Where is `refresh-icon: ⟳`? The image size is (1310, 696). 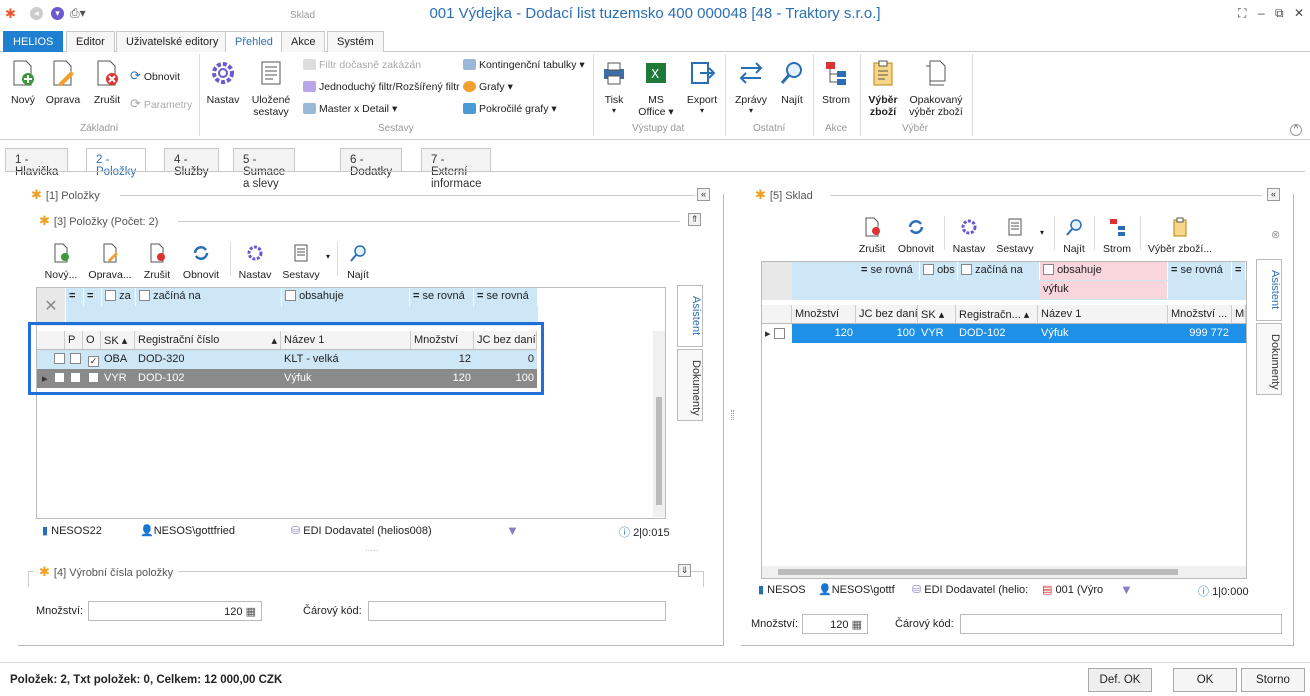
refresh-icon: ⟳ is located at coordinates (135, 103).